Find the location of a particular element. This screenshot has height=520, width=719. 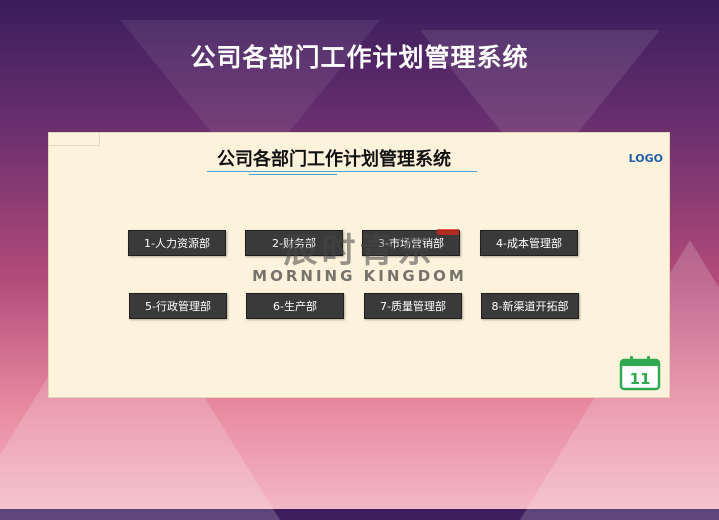

title-underline-short is located at coordinates (293, 174).